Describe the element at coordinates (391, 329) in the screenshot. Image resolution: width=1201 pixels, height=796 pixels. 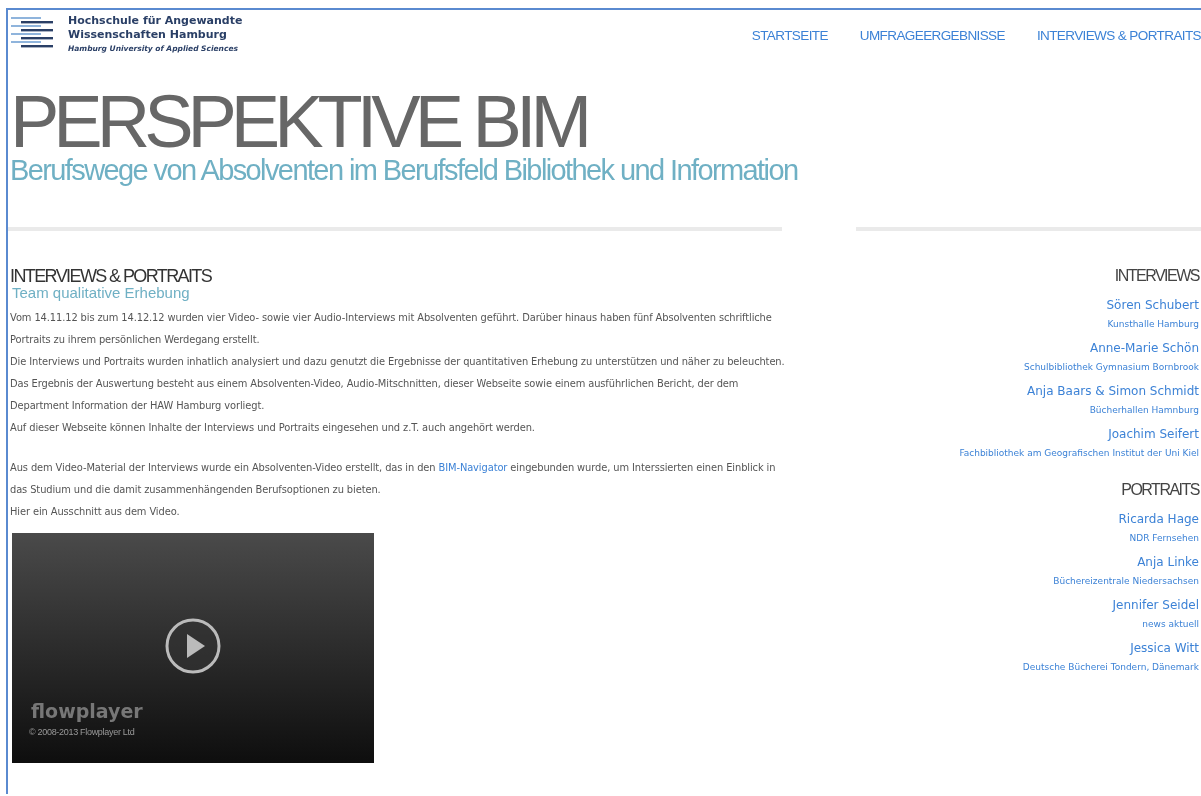
I see `paragraph: Vom 14.11.12 bis zum 14.12.12 wurden vier Video- sowie vier Audio-Interviews mit Absolventen geführt. Darüber hinaus haben fünf Absolventen schriftliche Portraits zu ihrem persönlichen Werdegang erstellt.` at that location.